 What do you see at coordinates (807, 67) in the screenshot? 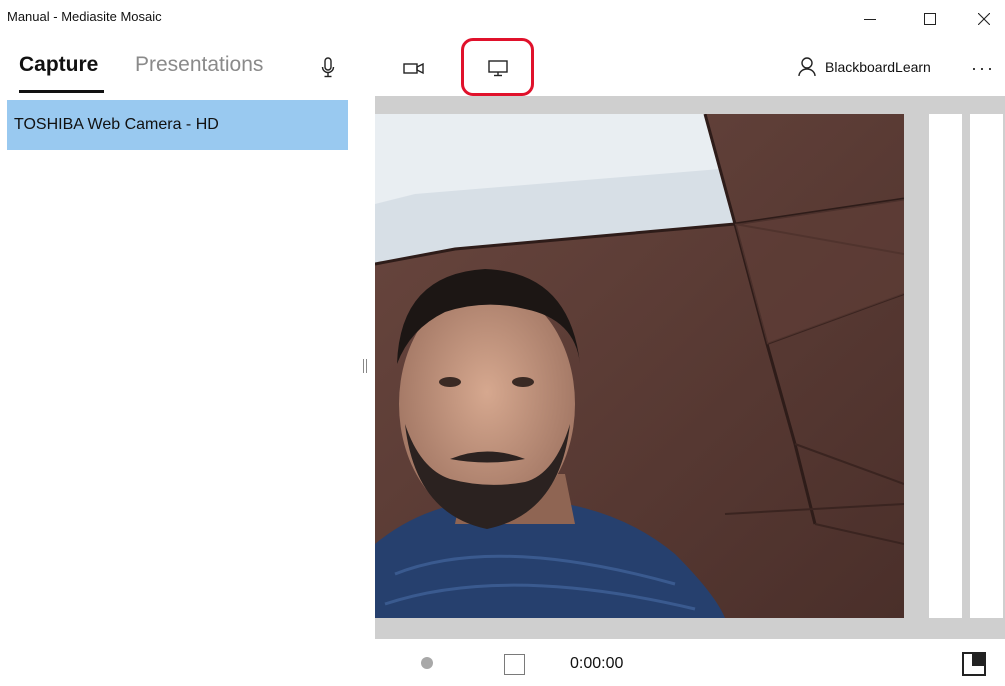
I see `person-icon` at bounding box center [807, 67].